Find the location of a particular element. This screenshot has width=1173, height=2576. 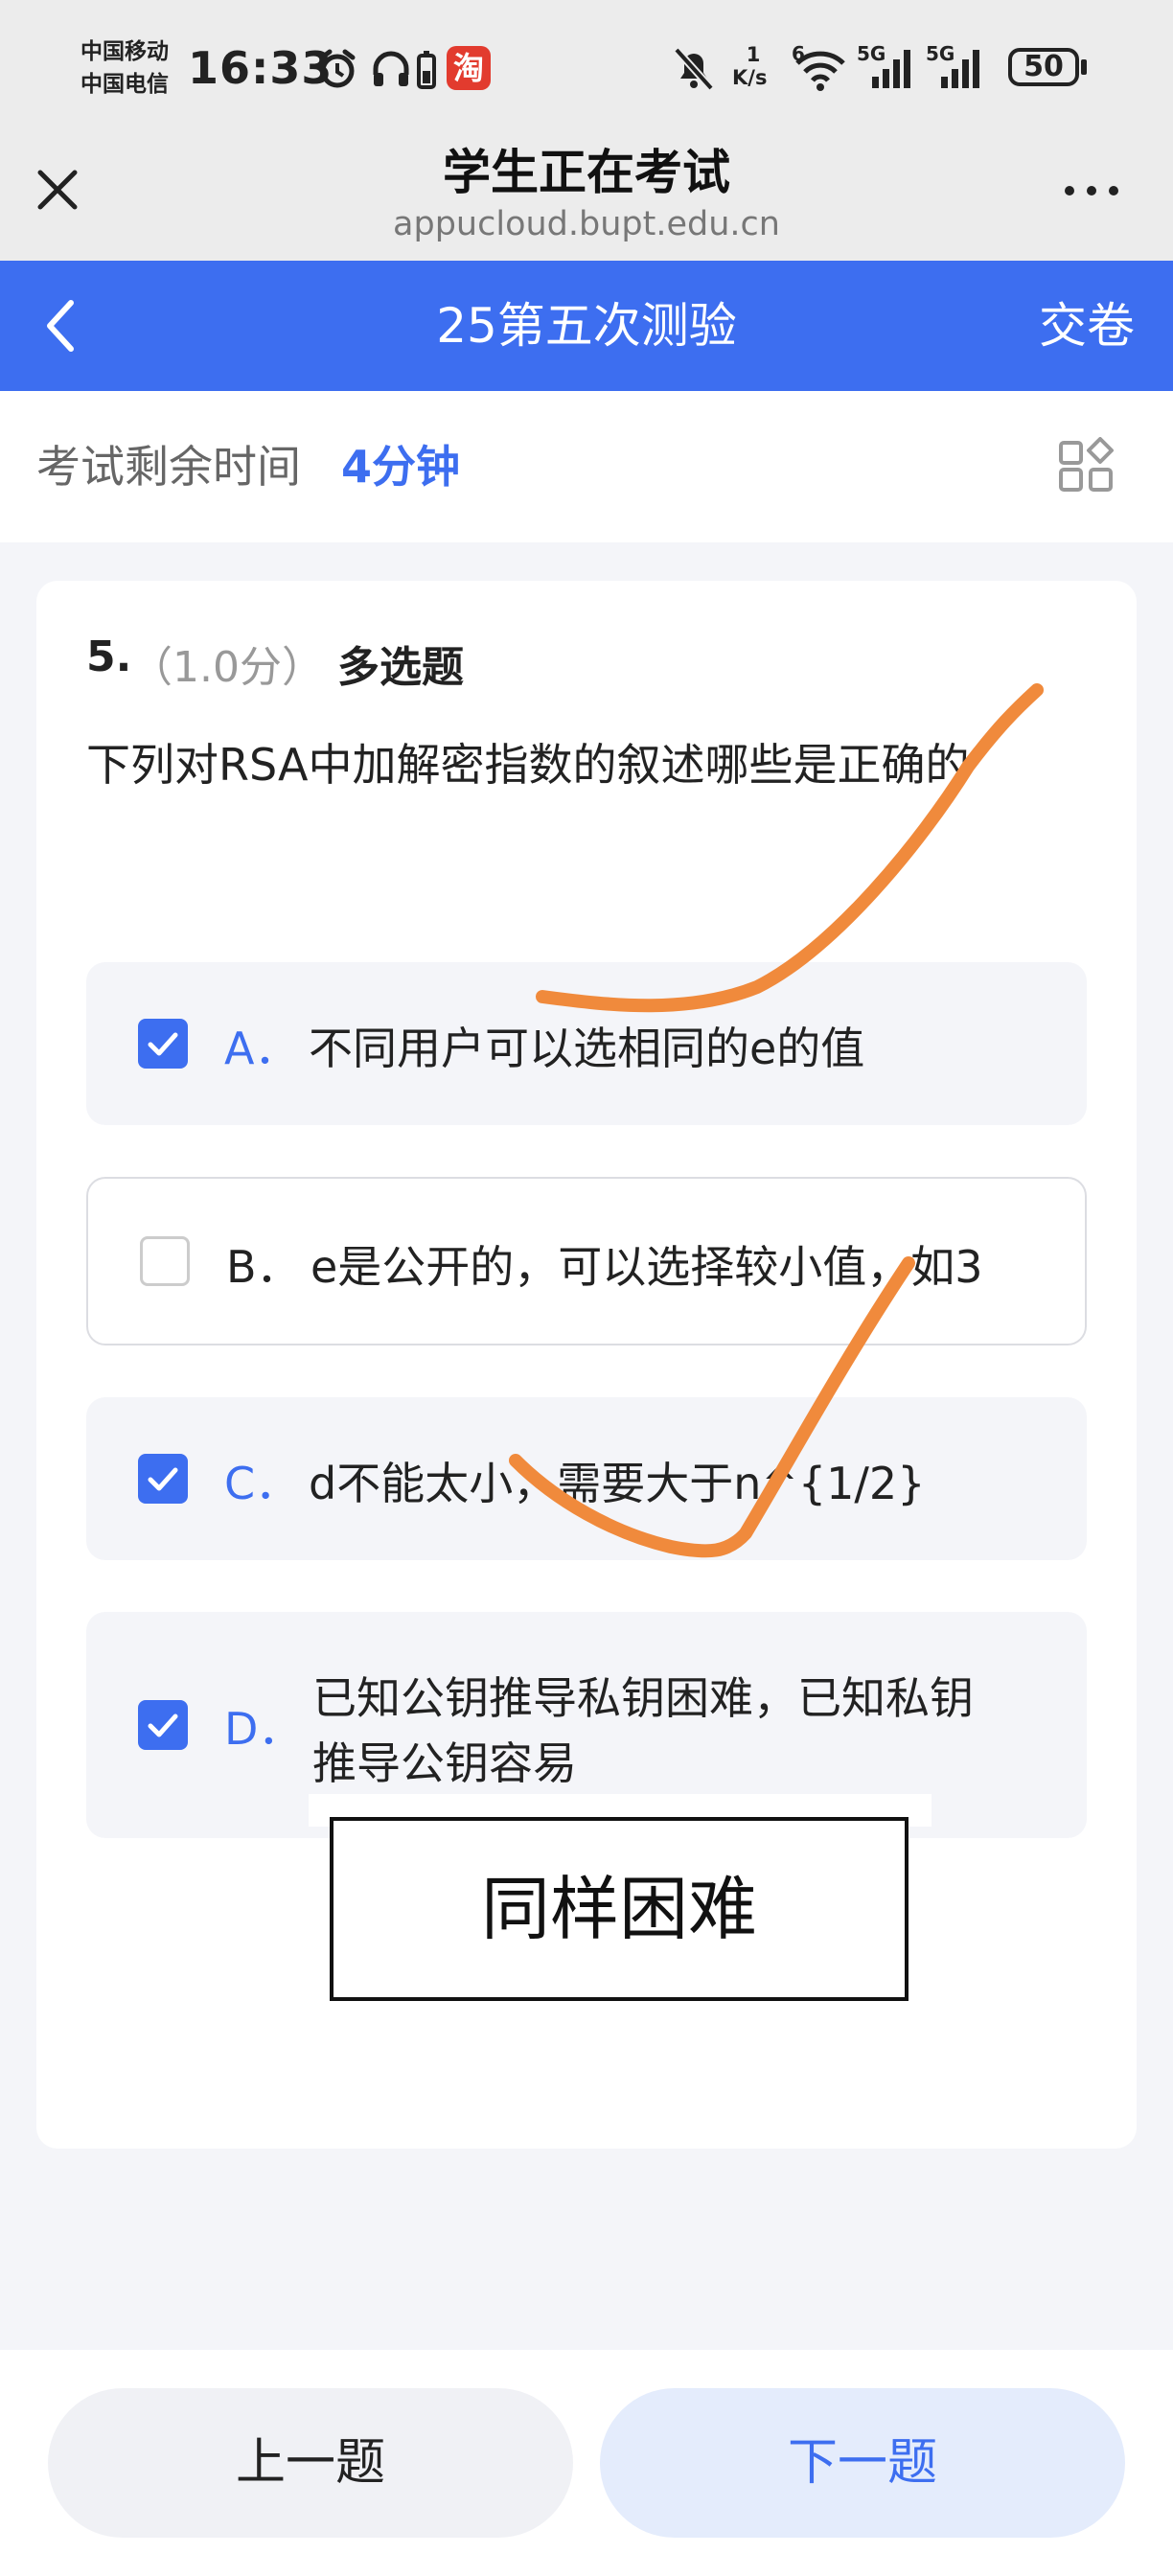

annotation-note: 同样困难 is located at coordinates (619, 1909).